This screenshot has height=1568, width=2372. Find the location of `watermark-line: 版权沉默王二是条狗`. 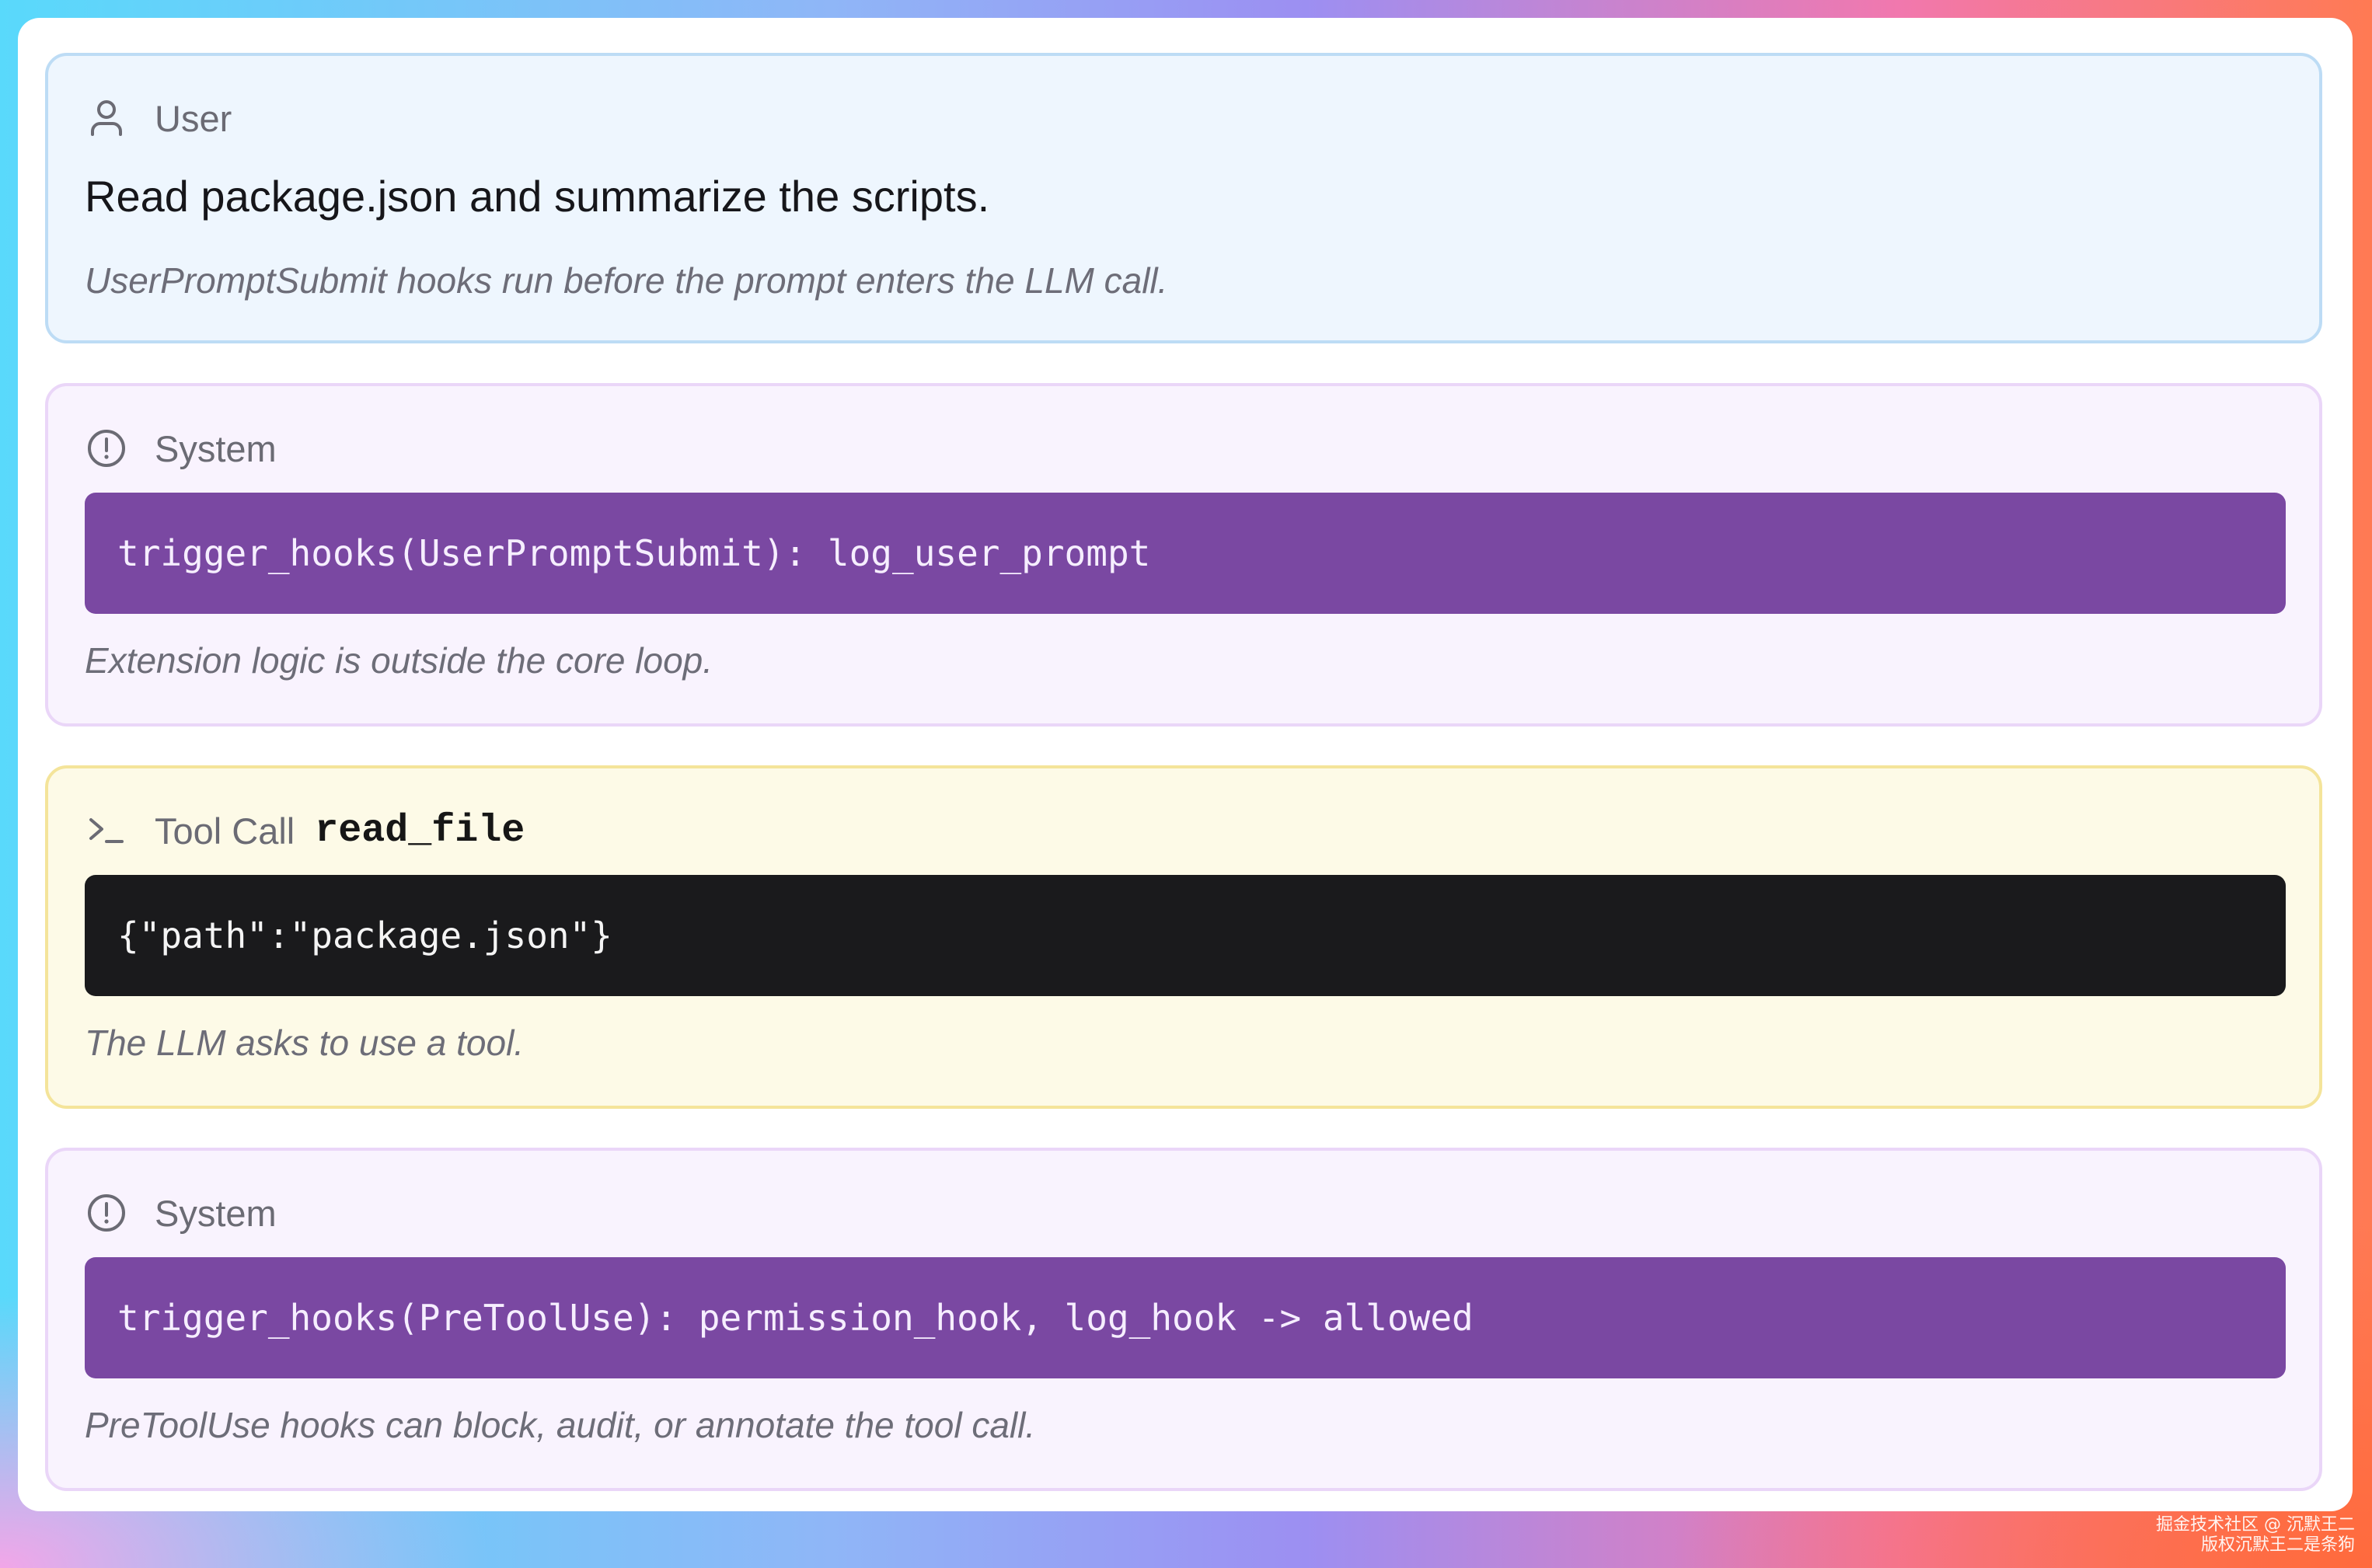

watermark-line: 版权沉默王二是条狗 is located at coordinates (2278, 1545).